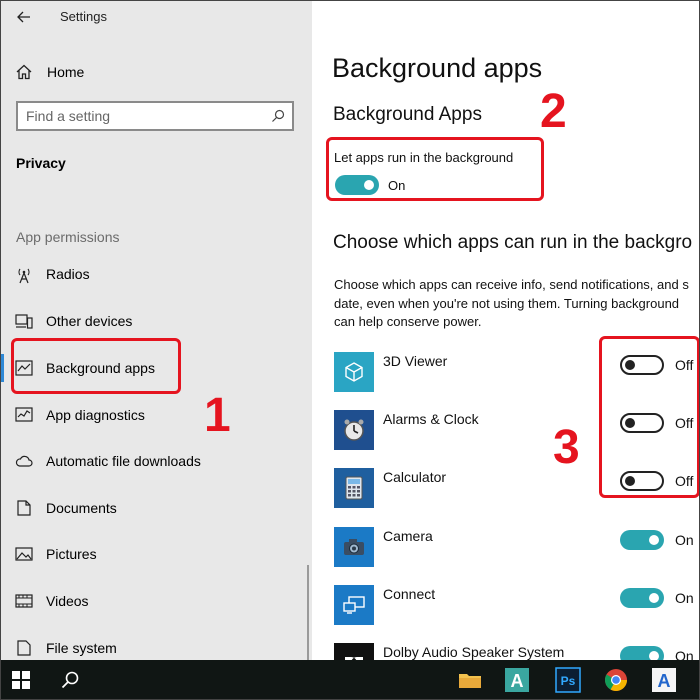 The height and width of the screenshot is (700, 700). Describe the element at coordinates (354, 488) in the screenshot. I see `calculator-icon` at that location.